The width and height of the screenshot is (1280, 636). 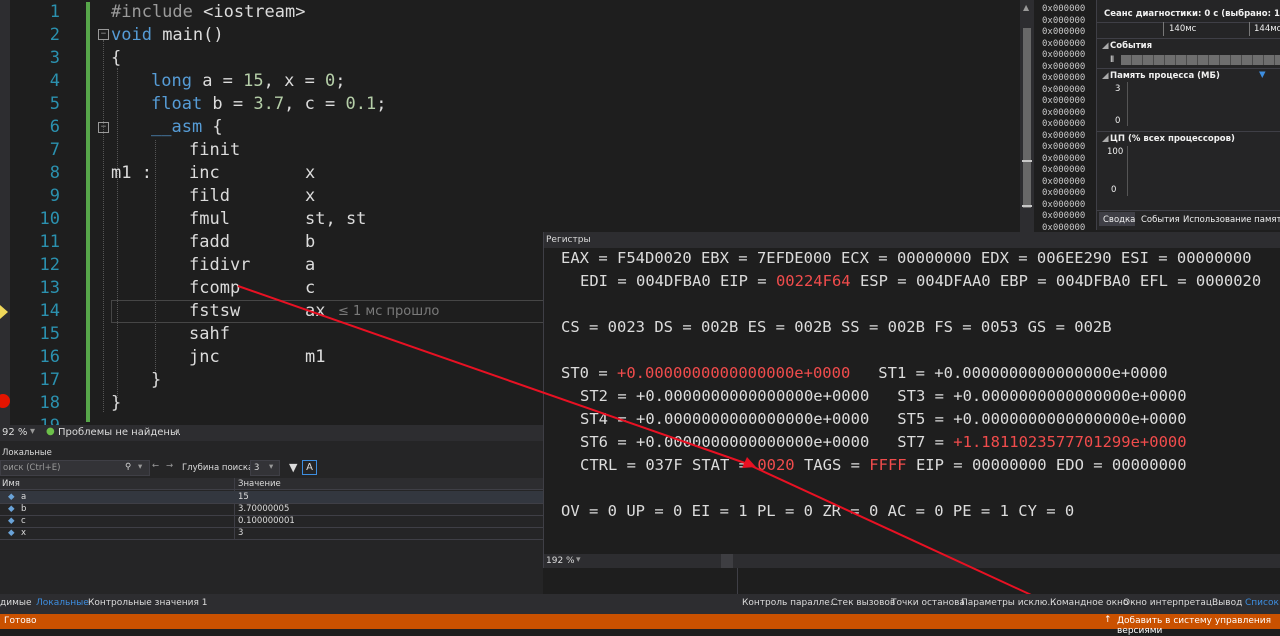 I want to click on events-track, so click(x=1200, y=60).